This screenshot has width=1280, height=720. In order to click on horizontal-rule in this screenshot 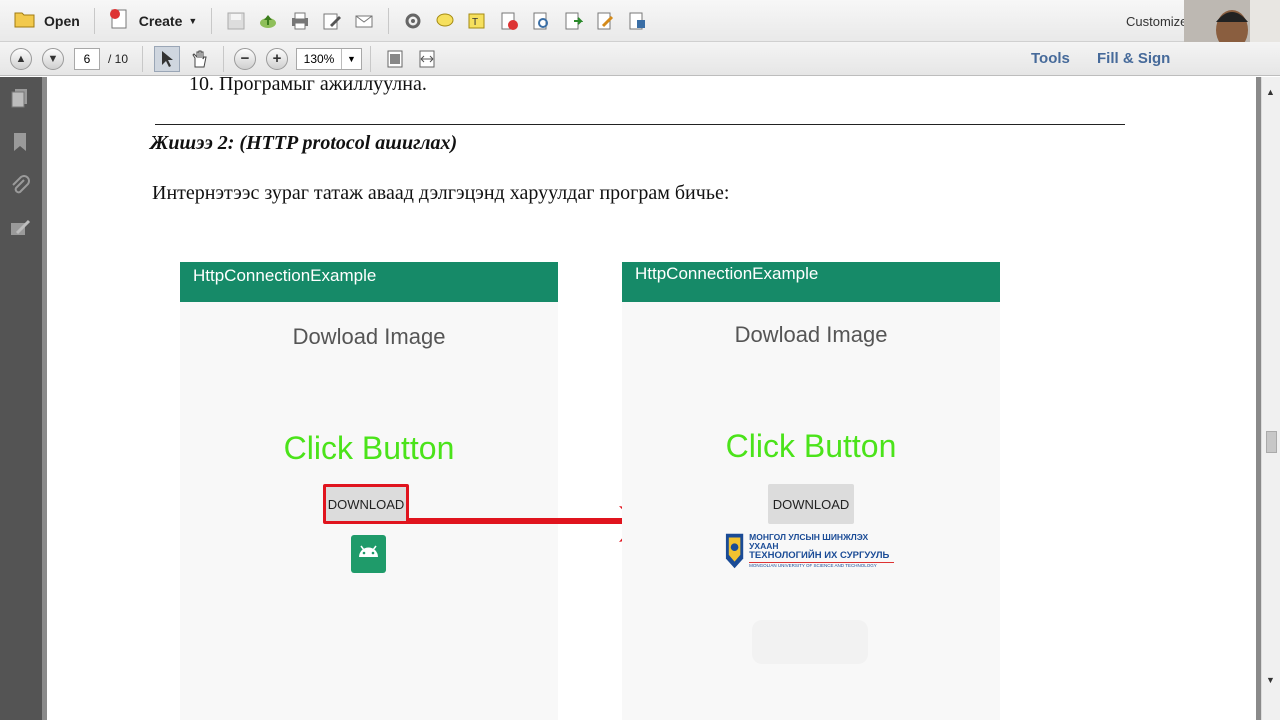, I will do `click(640, 124)`.